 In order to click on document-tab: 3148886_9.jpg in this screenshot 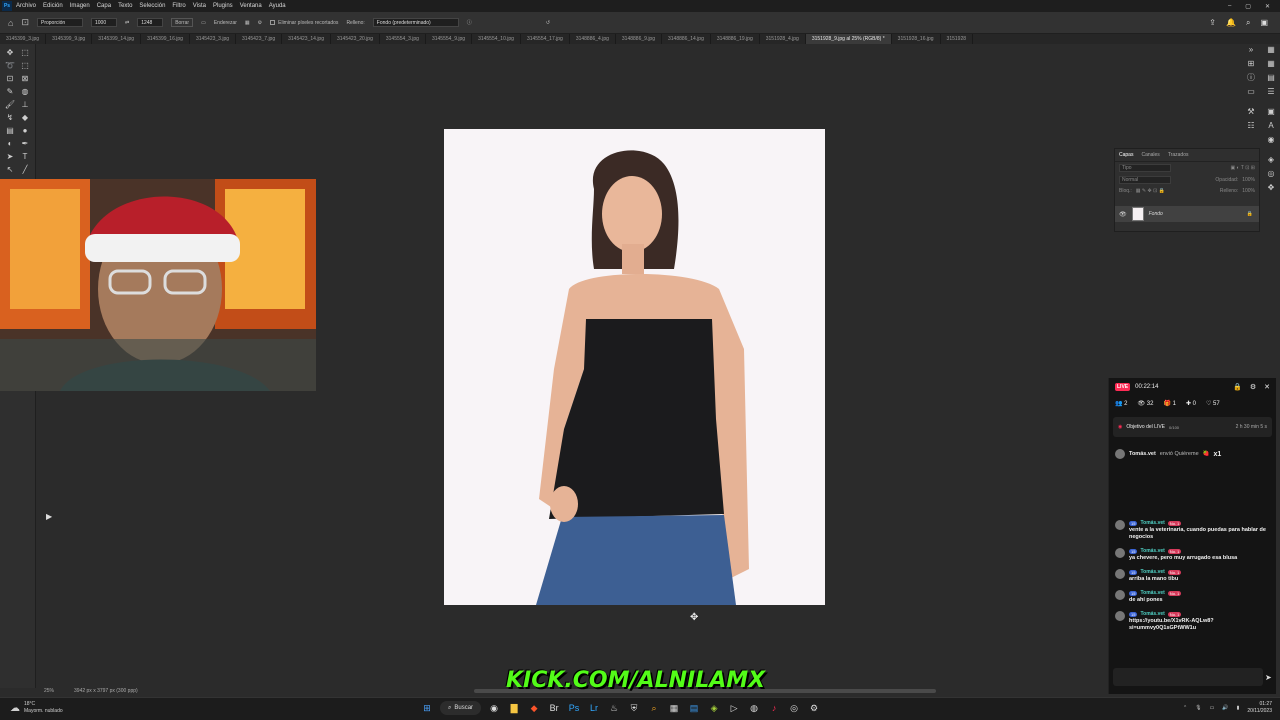, I will do `click(639, 39)`.